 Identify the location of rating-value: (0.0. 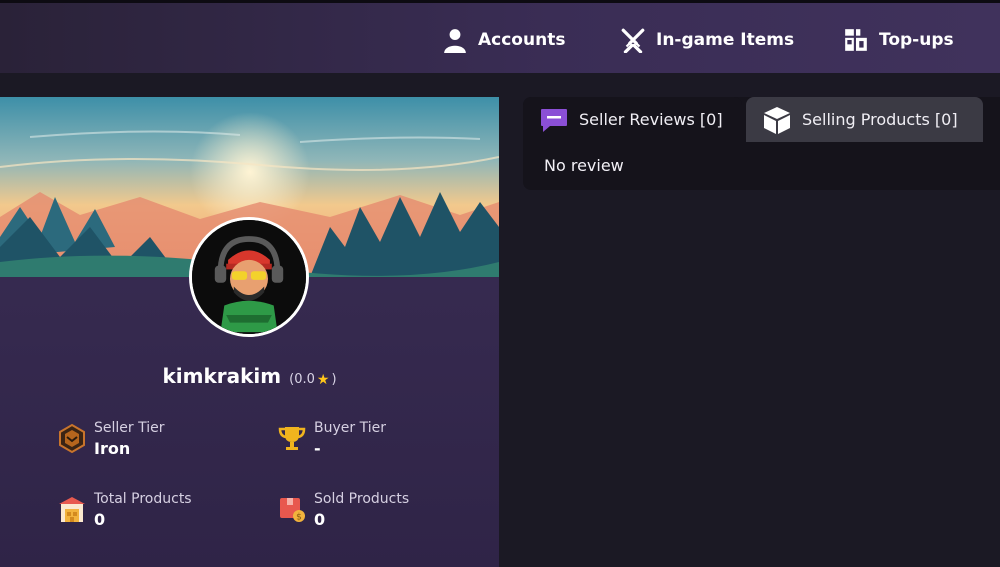
(302, 379).